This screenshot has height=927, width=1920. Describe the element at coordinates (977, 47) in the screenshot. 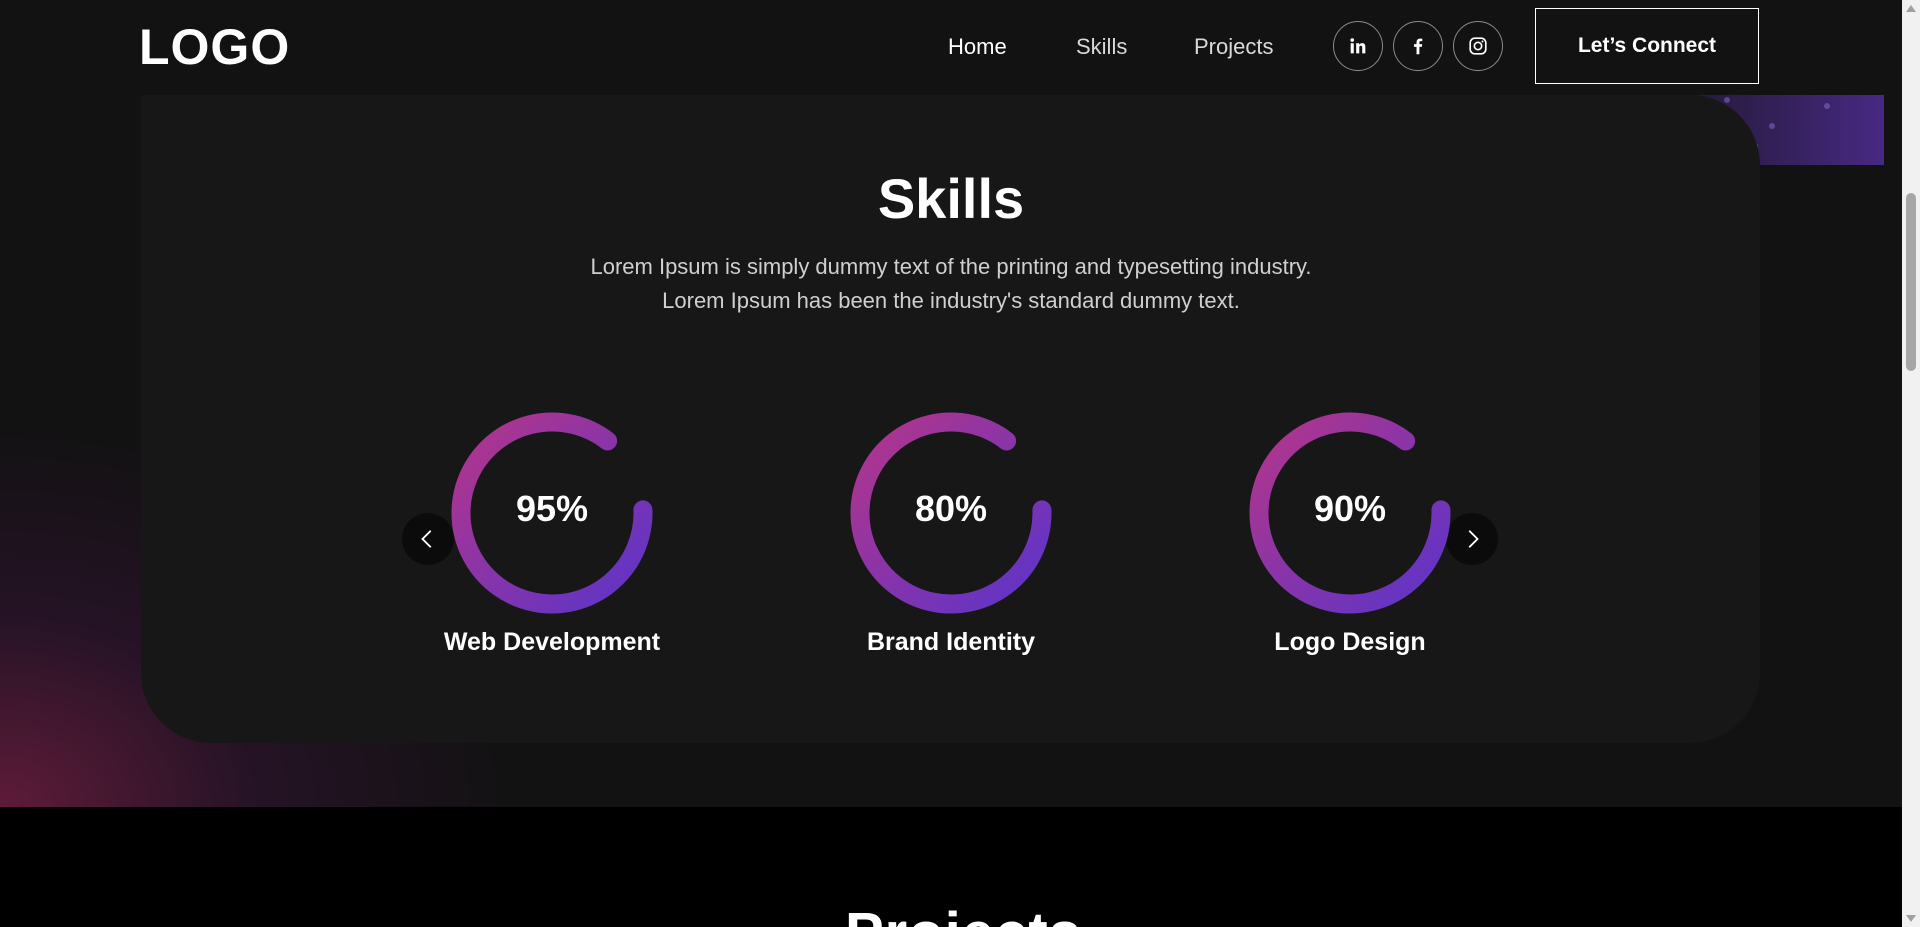

I see `nav-link-home: Home` at that location.